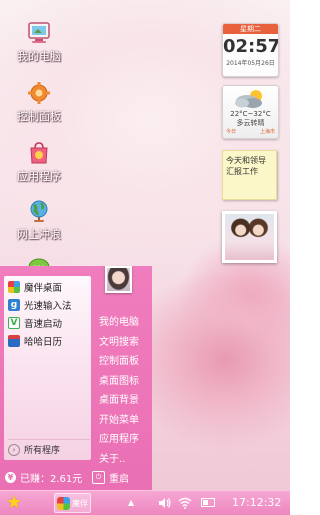  I want to click on taskbar-app-mobo: 魔伴, so click(72, 503).